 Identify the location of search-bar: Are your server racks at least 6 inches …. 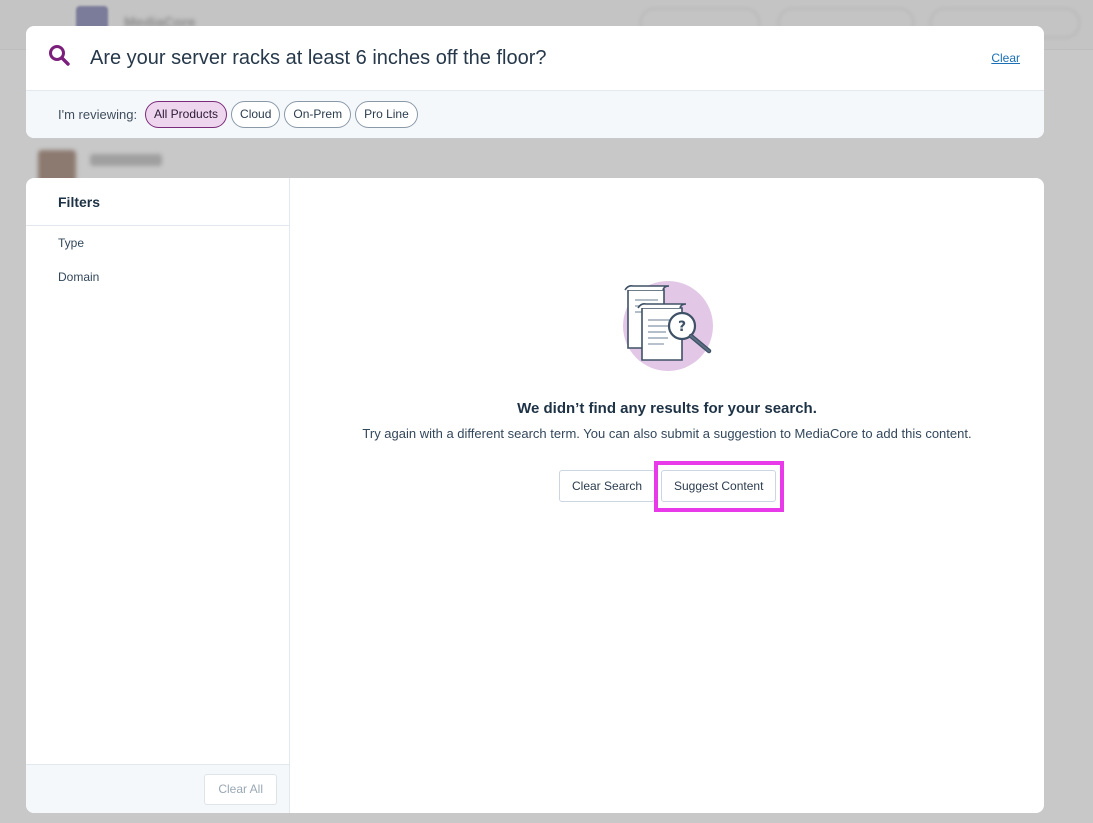
(535, 58).